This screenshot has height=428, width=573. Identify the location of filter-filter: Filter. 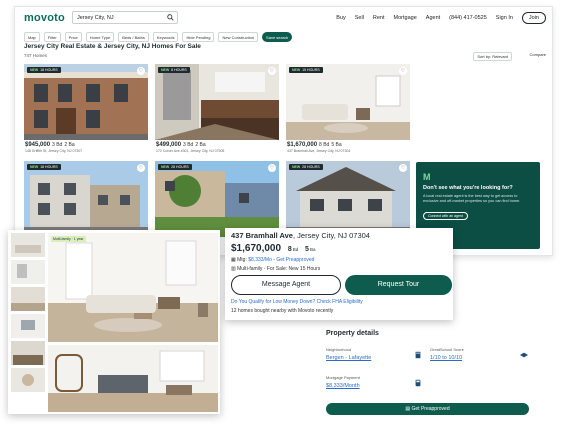
(52, 37).